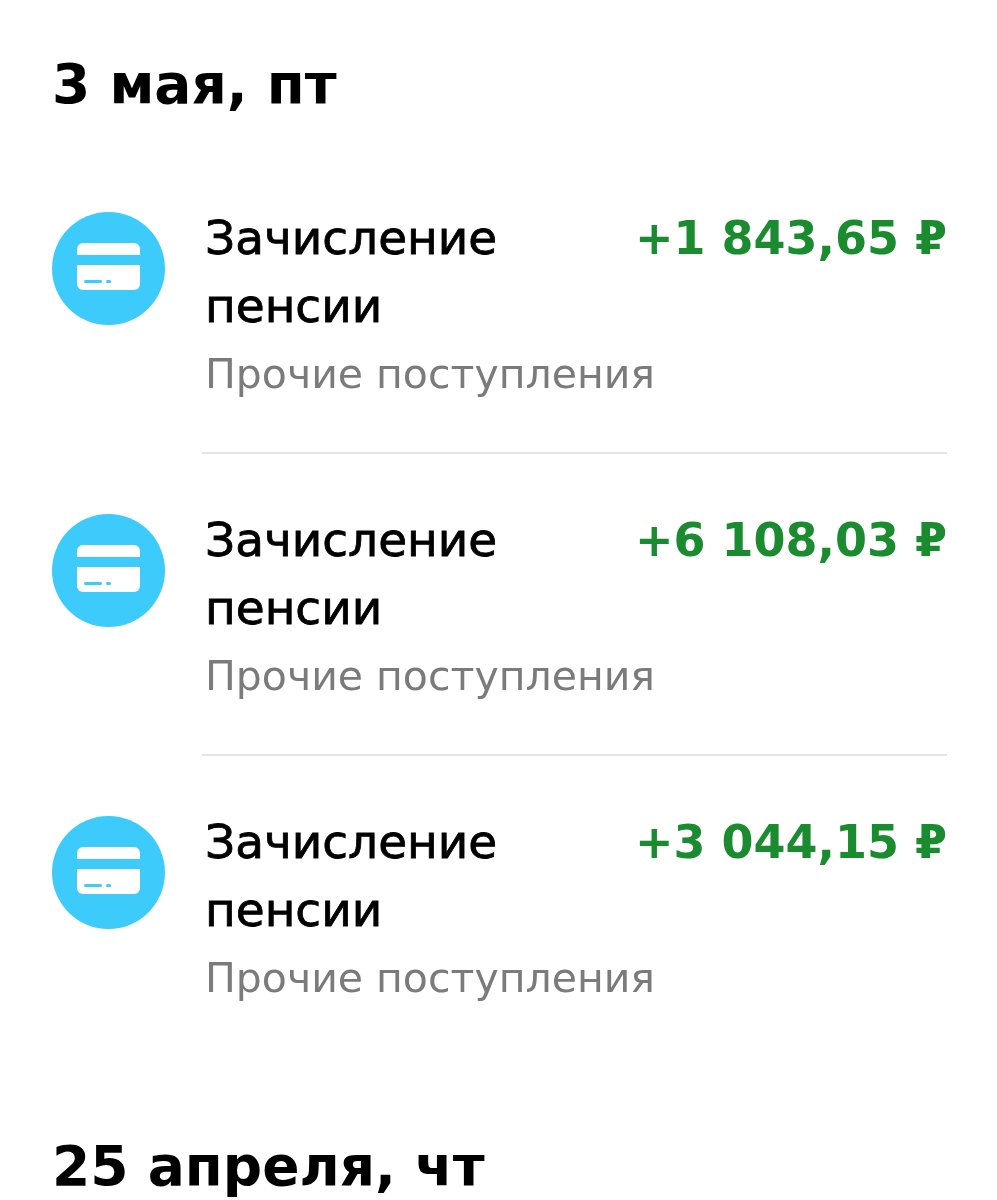  I want to click on transaction-amount: +6 108,03 ₽, so click(790, 540).